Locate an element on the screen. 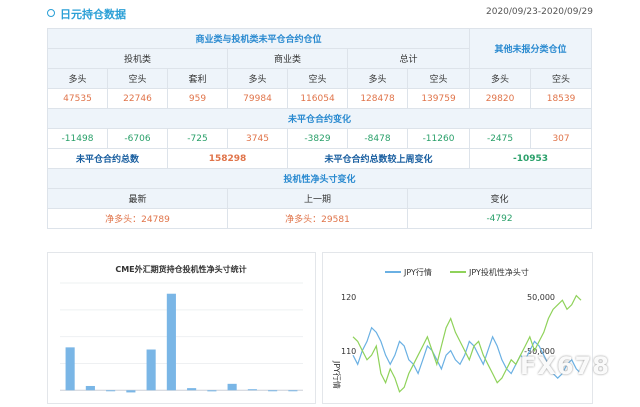 The height and width of the screenshot is (407, 640). sec1-title: 商业类与投机类未平仓合约仓位 is located at coordinates (258, 38).